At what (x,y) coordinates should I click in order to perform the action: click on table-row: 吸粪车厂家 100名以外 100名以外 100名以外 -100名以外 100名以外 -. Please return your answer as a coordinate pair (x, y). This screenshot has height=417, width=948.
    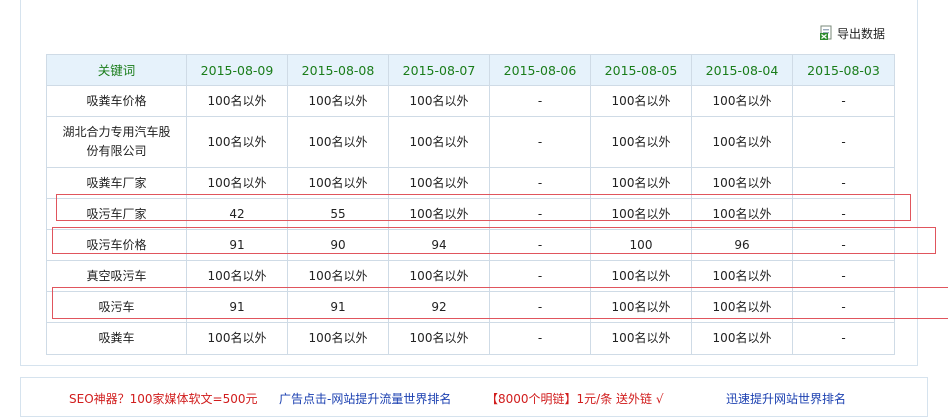
    Looking at the image, I should click on (470, 183).